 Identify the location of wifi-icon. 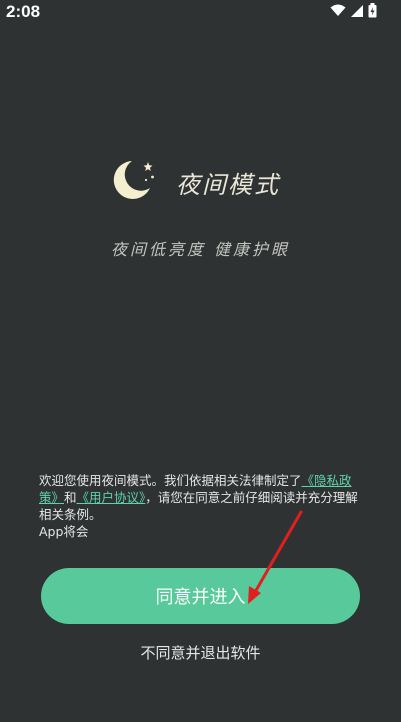
(338, 10).